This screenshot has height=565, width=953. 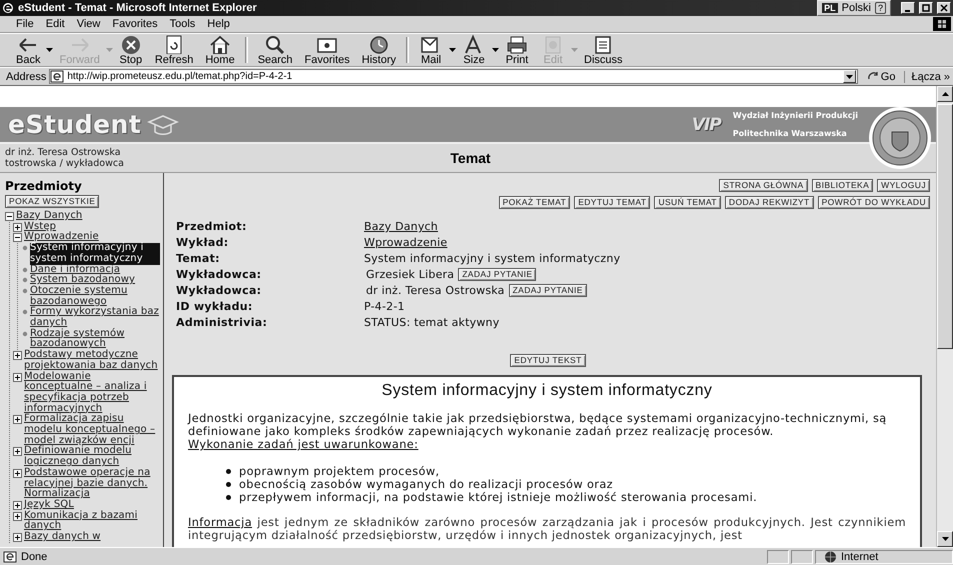 I want to click on tree-item: Bazy danych w, so click(x=92, y=537).